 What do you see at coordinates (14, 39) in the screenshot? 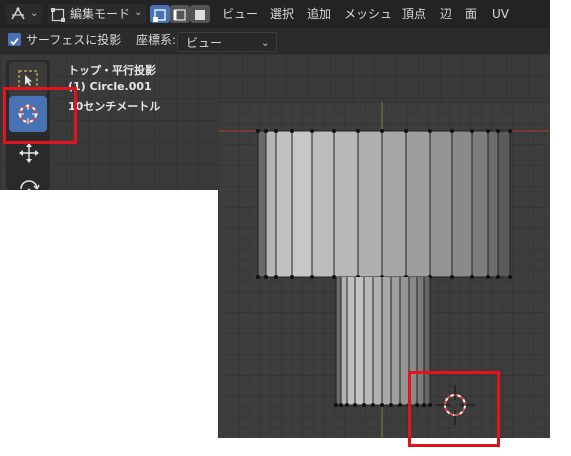
I see `project-checkbox` at bounding box center [14, 39].